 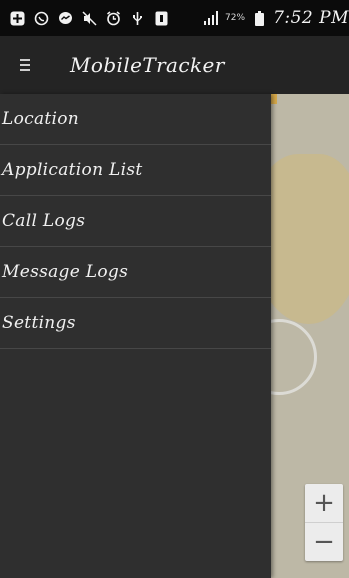 I want to click on mute-icon, so click(x=89, y=18).